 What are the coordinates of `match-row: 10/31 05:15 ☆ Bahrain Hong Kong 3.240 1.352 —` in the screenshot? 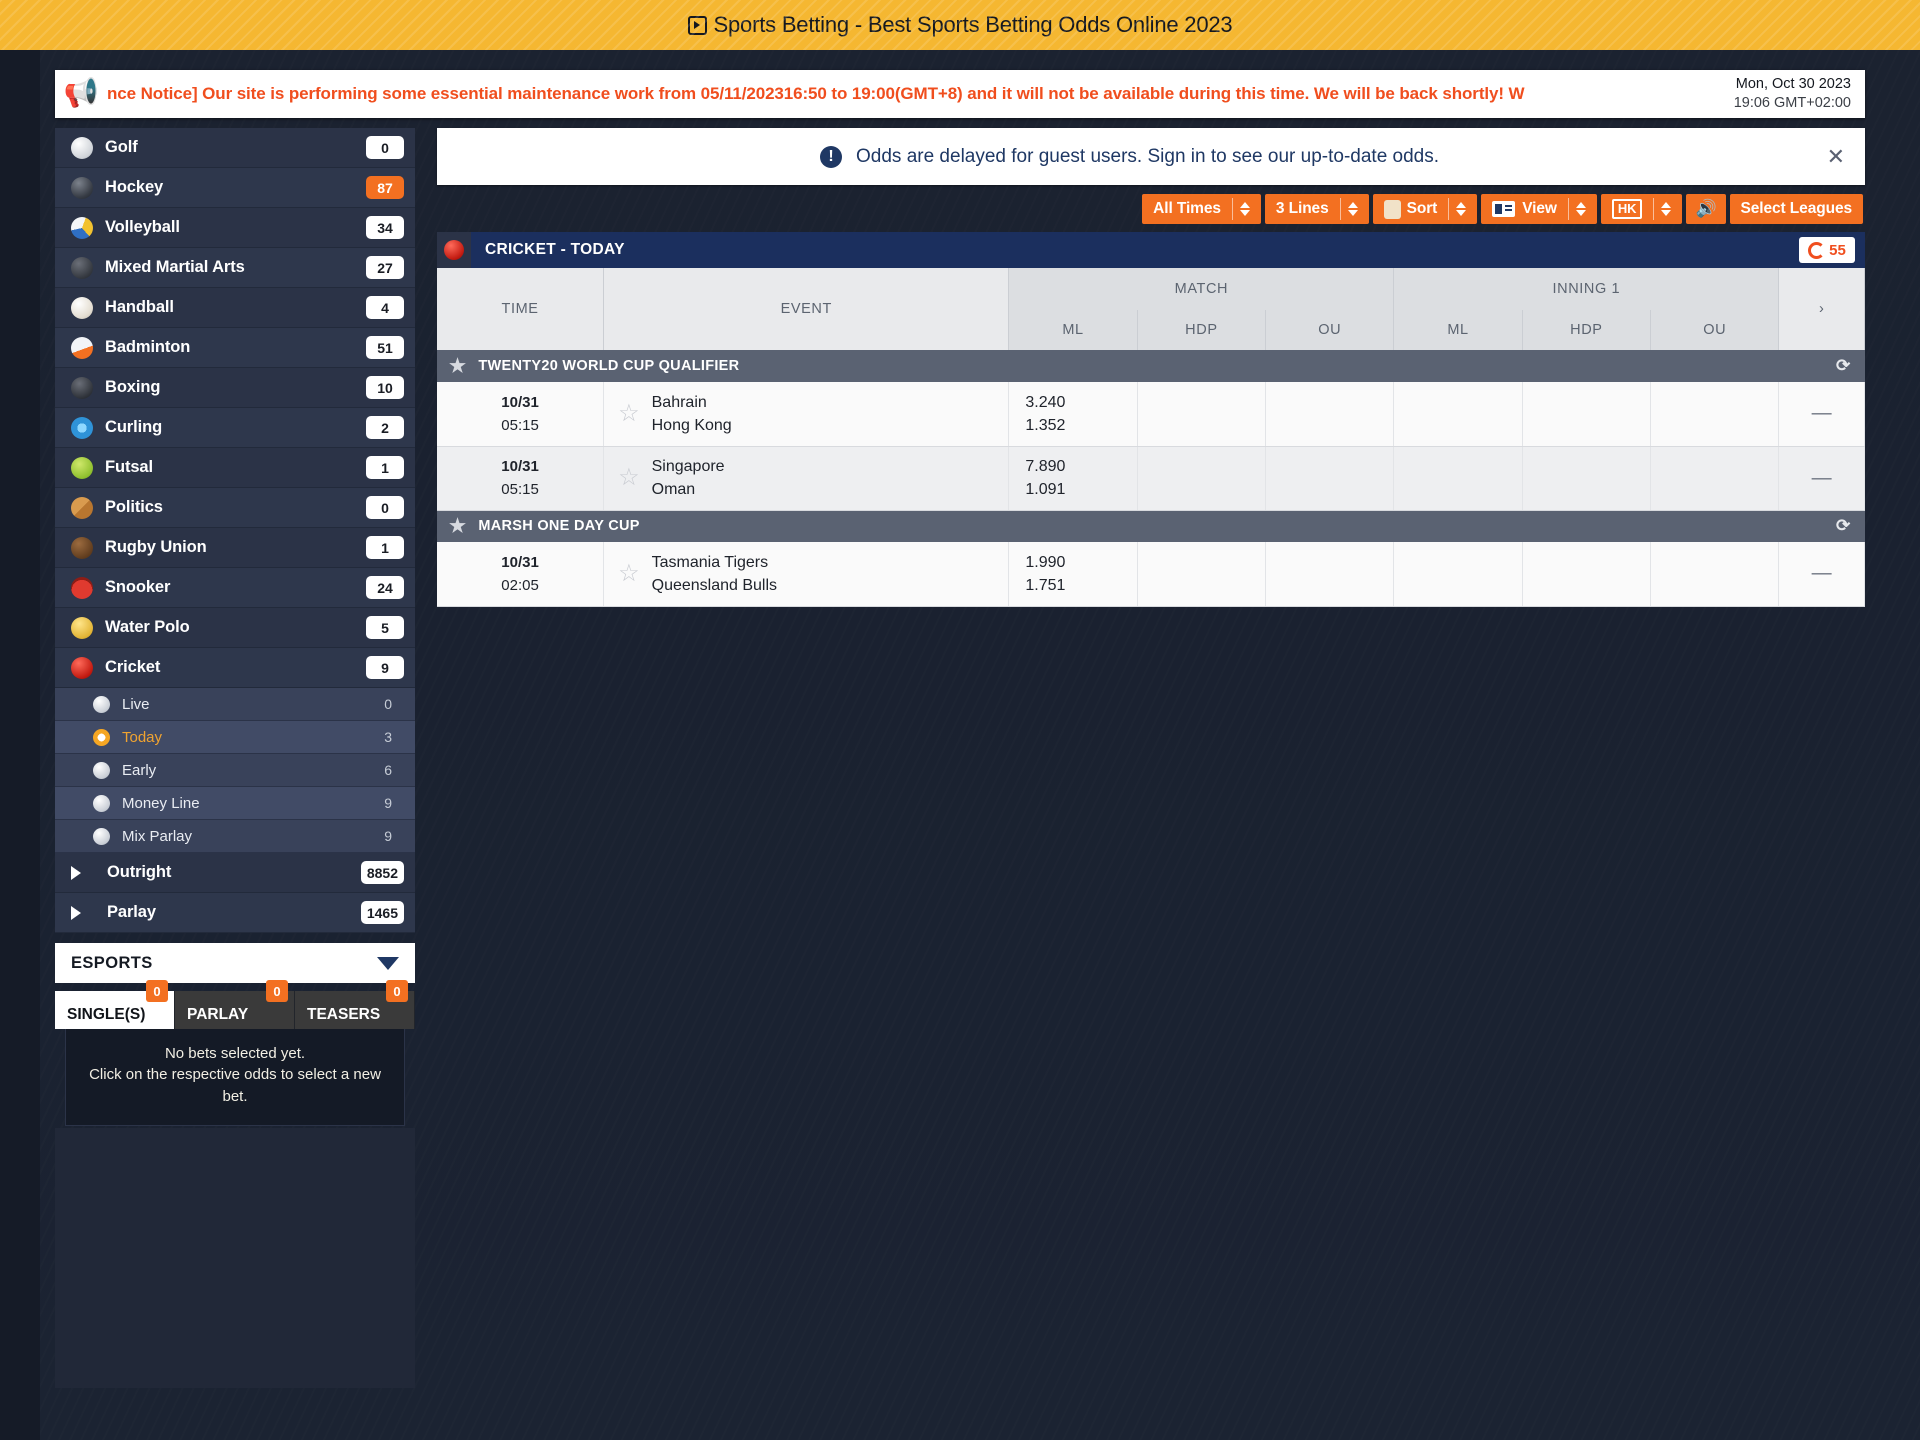 It's located at (1151, 414).